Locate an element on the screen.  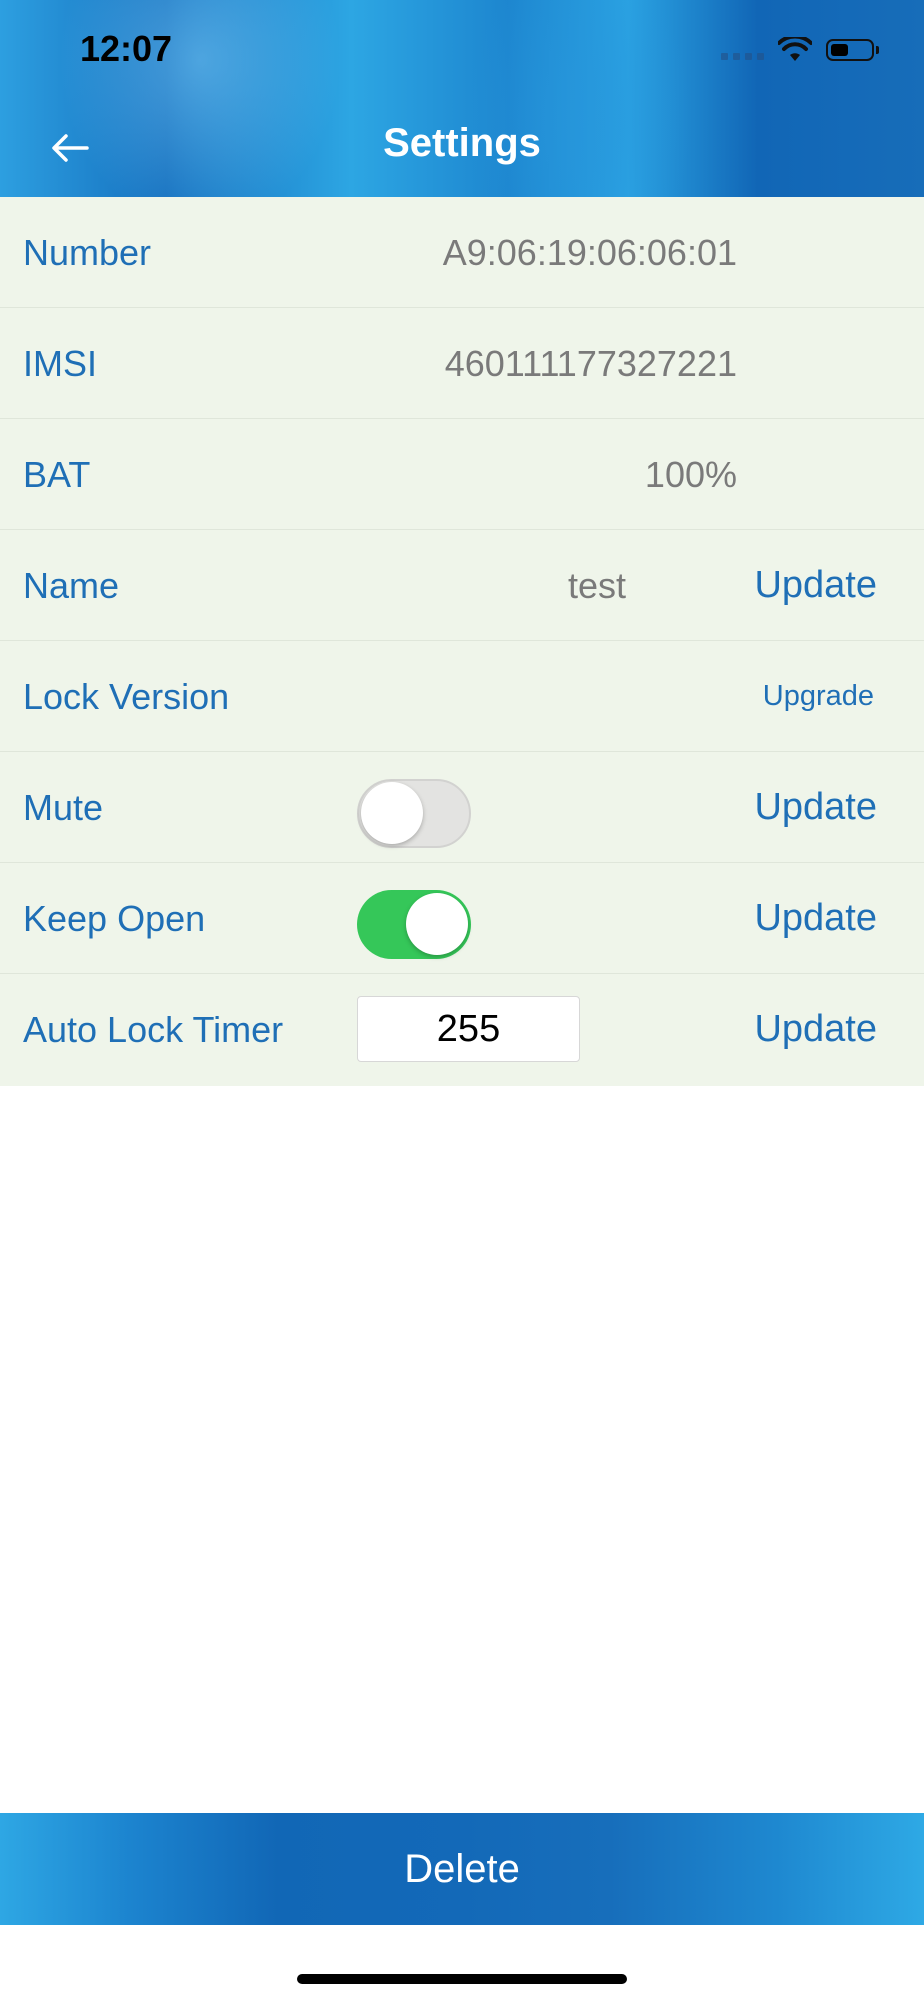
auto-lock-timer-input is located at coordinates (468, 1029).